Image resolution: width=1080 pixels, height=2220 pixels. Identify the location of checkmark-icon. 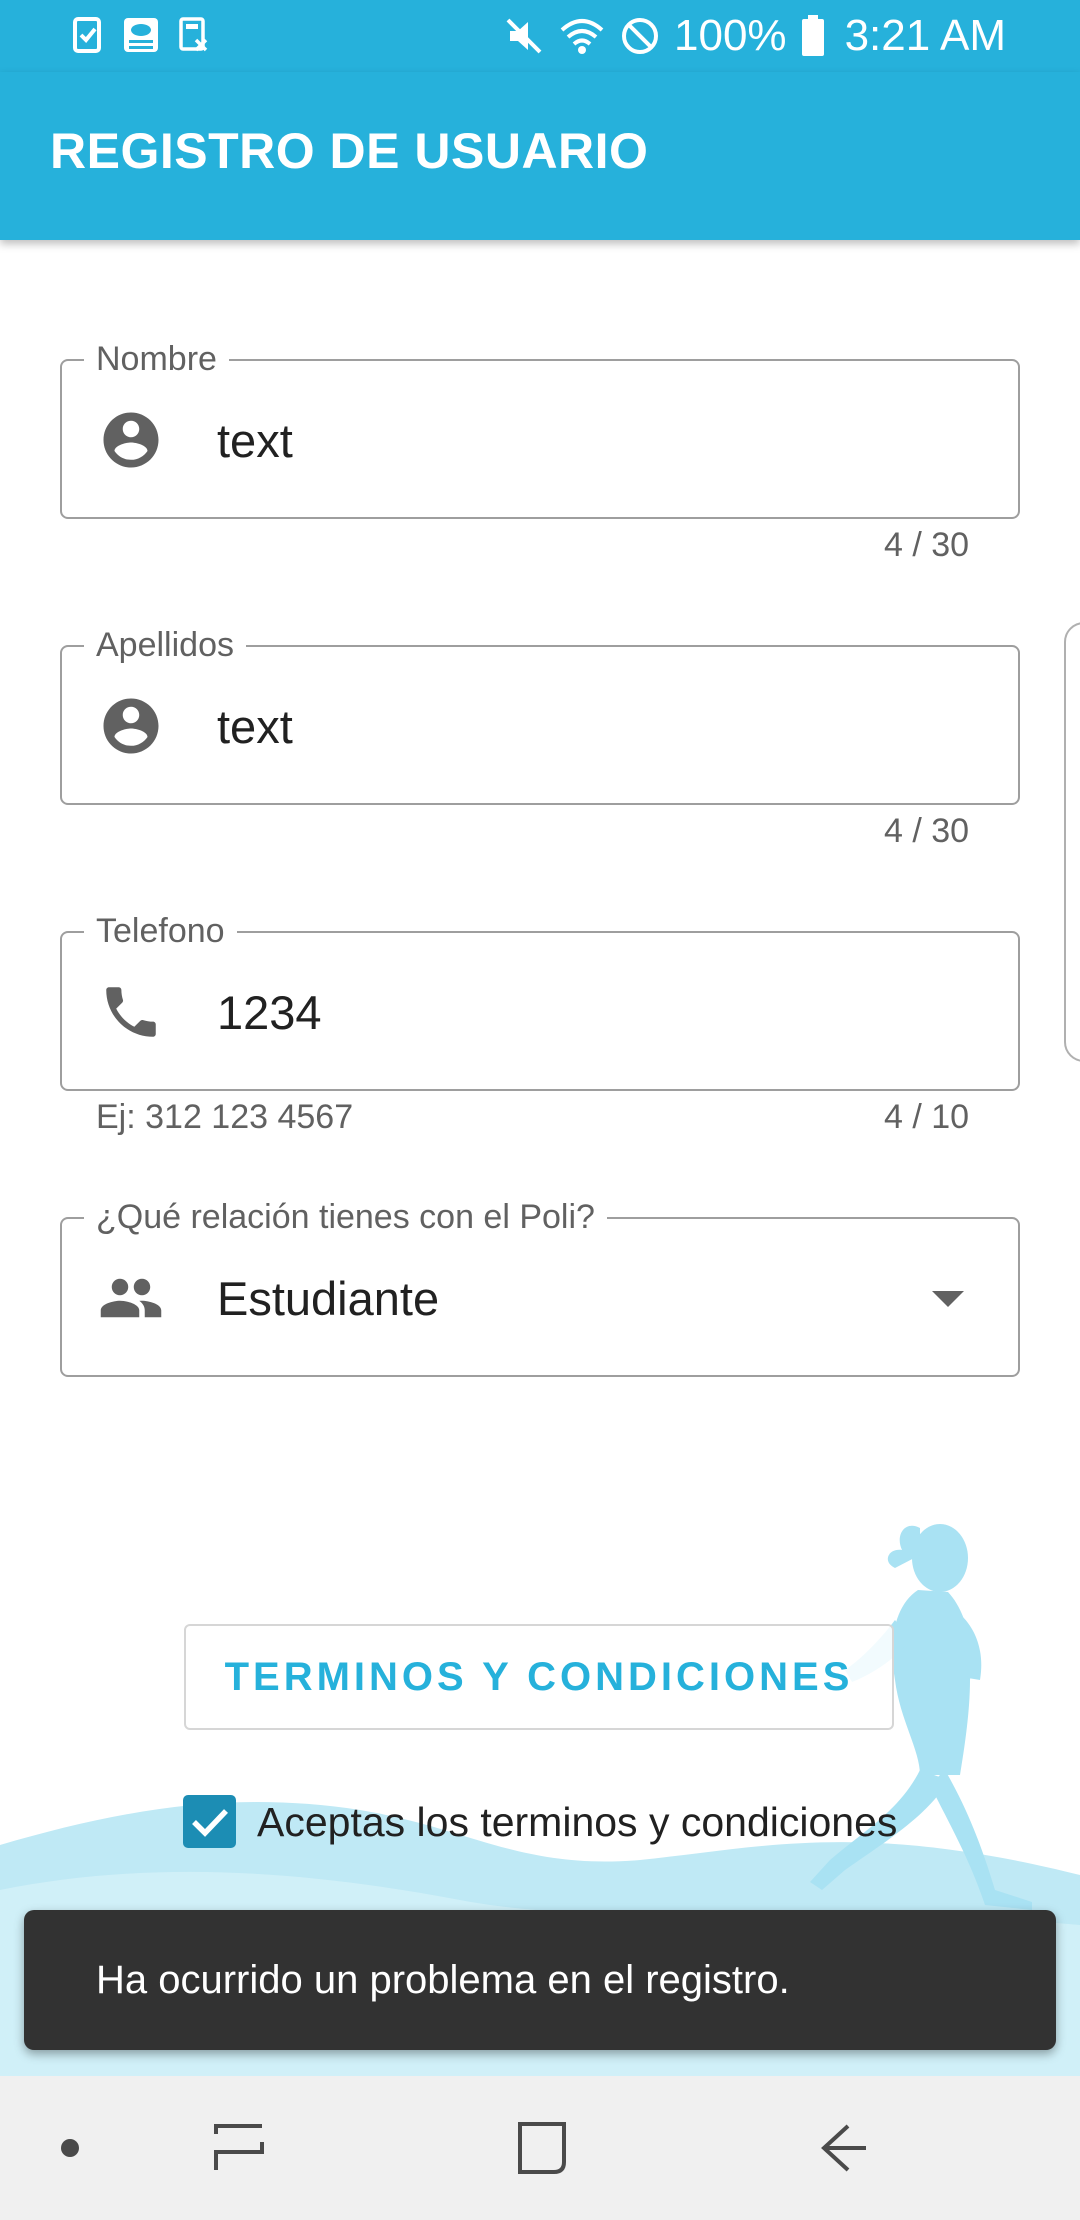
(210, 1823).